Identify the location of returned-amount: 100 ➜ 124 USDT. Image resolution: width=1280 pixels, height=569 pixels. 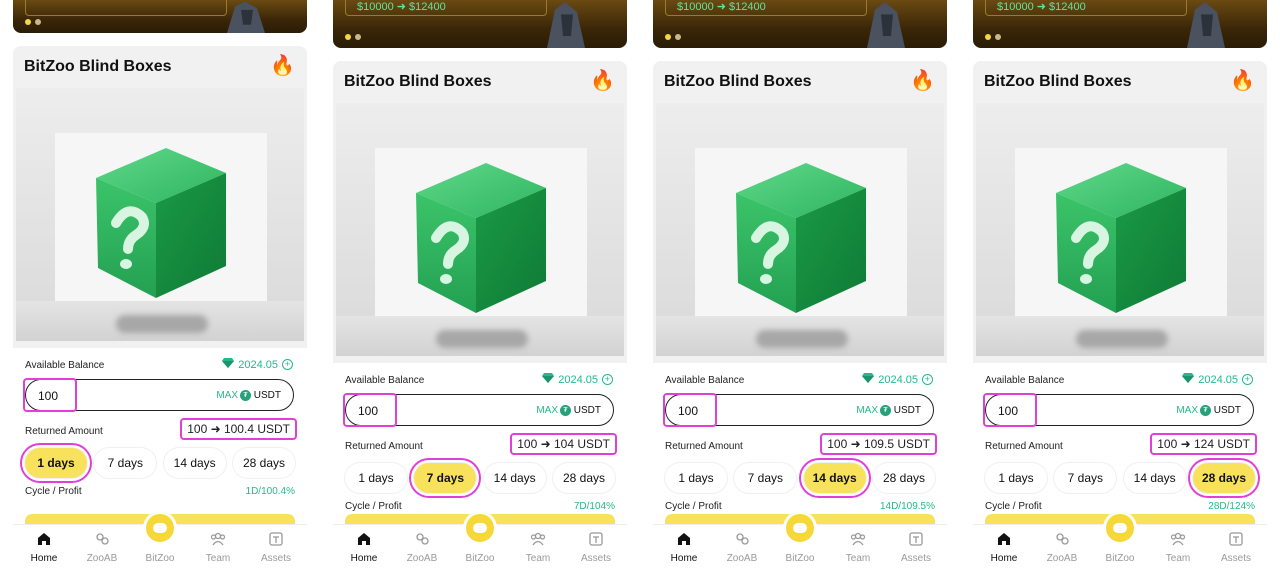
(1203, 444).